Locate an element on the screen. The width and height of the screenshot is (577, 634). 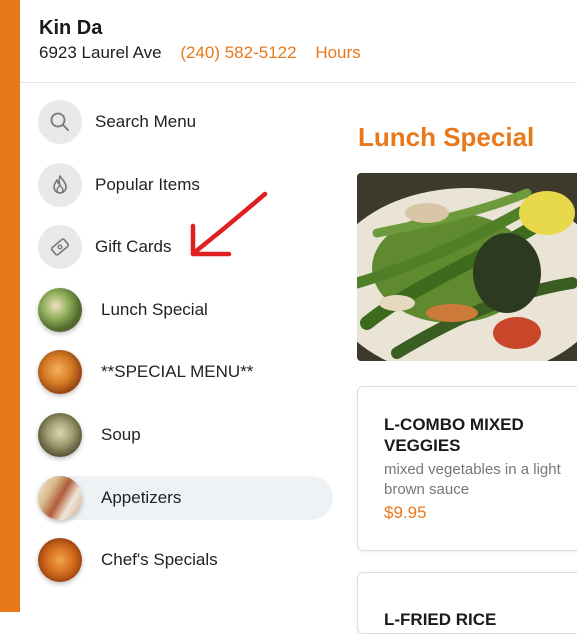
nav-label: Appetizers is located at coordinates (141, 497).